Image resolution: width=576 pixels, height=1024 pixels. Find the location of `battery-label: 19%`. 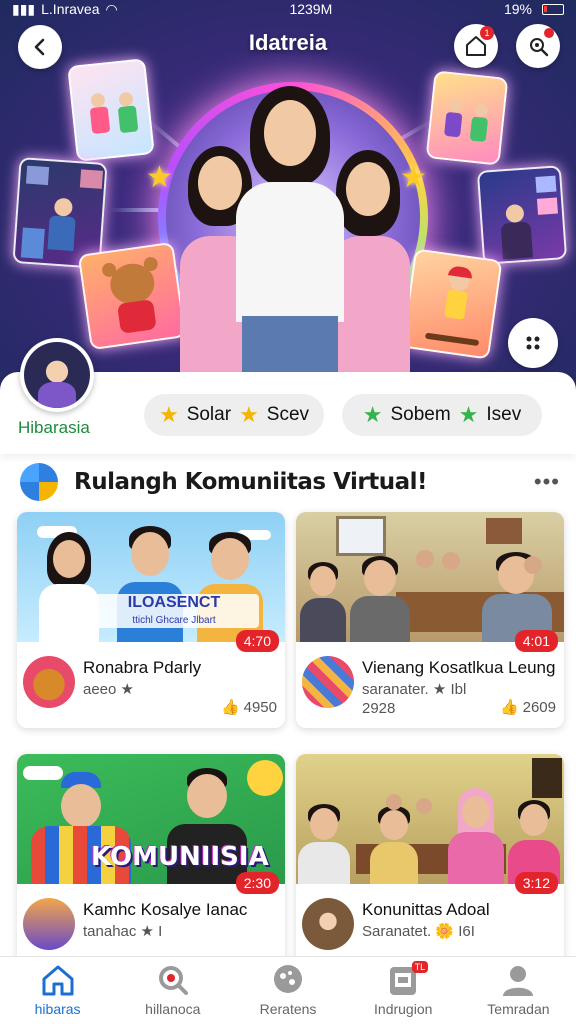

battery-label: 19% is located at coordinates (517, 9).